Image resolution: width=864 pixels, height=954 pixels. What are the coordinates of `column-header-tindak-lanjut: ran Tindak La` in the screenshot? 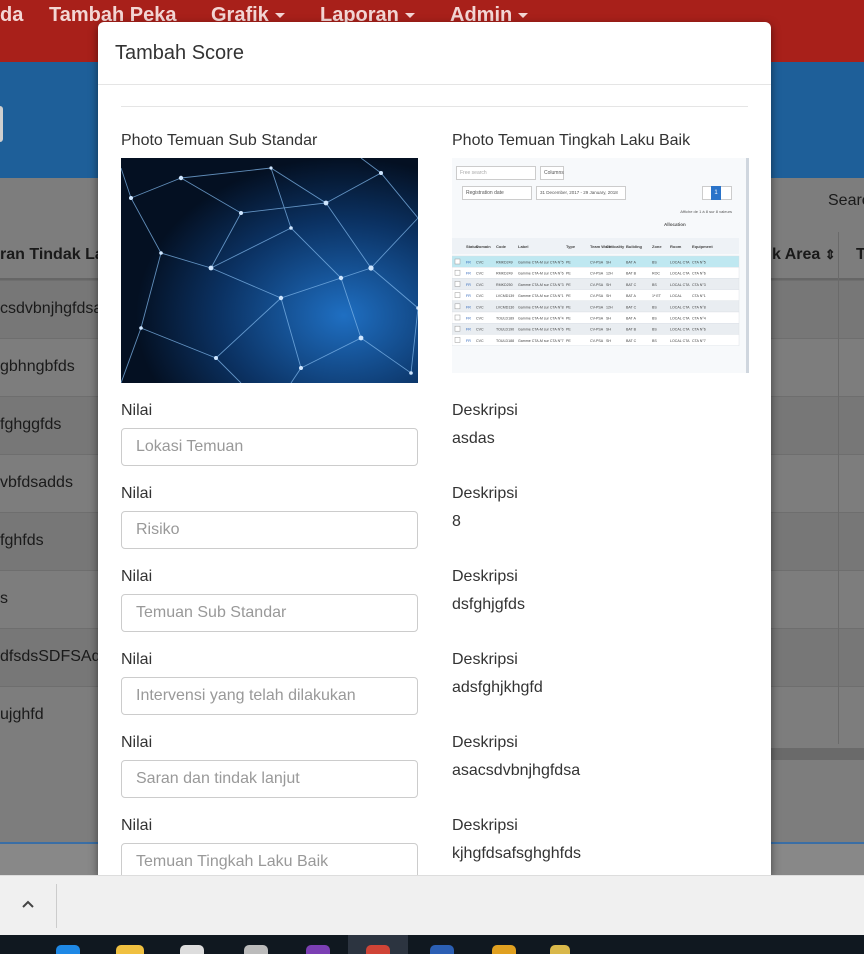 It's located at (52, 255).